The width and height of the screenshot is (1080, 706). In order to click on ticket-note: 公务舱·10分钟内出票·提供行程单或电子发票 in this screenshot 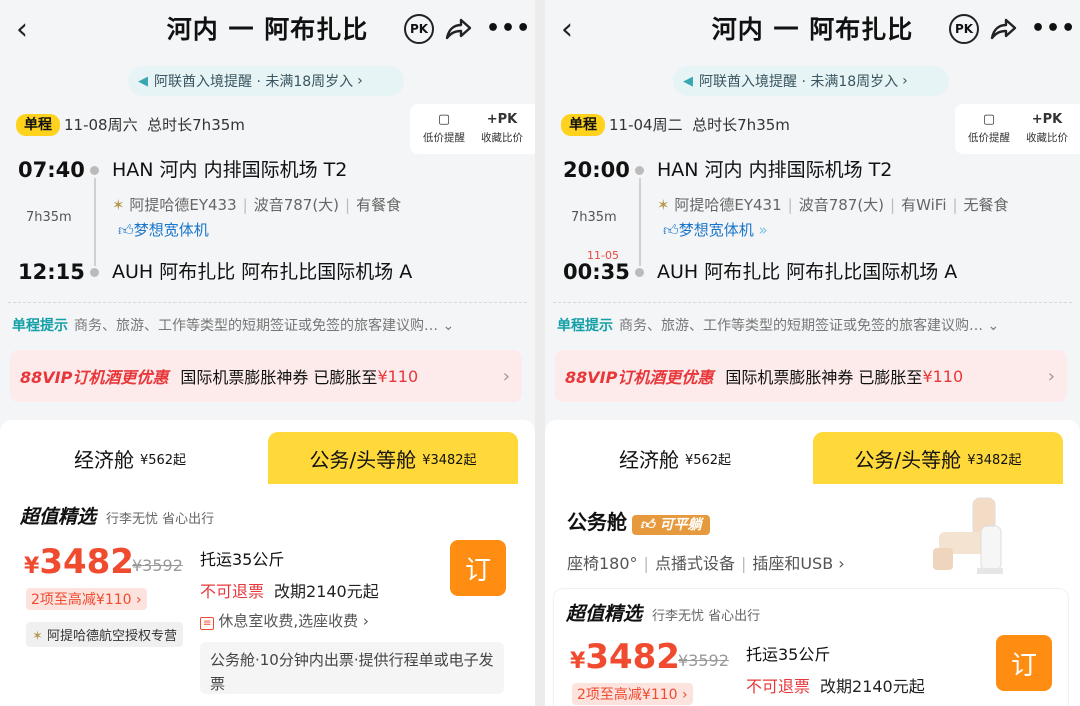, I will do `click(352, 668)`.